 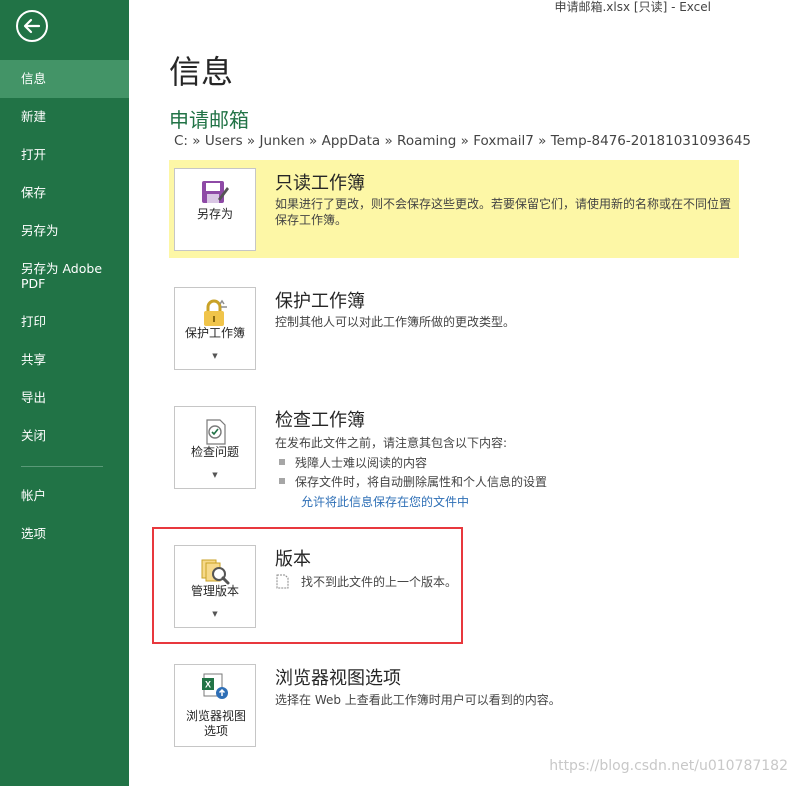 What do you see at coordinates (320, 301) in the screenshot?
I see `protect-title: 保护工作簿` at bounding box center [320, 301].